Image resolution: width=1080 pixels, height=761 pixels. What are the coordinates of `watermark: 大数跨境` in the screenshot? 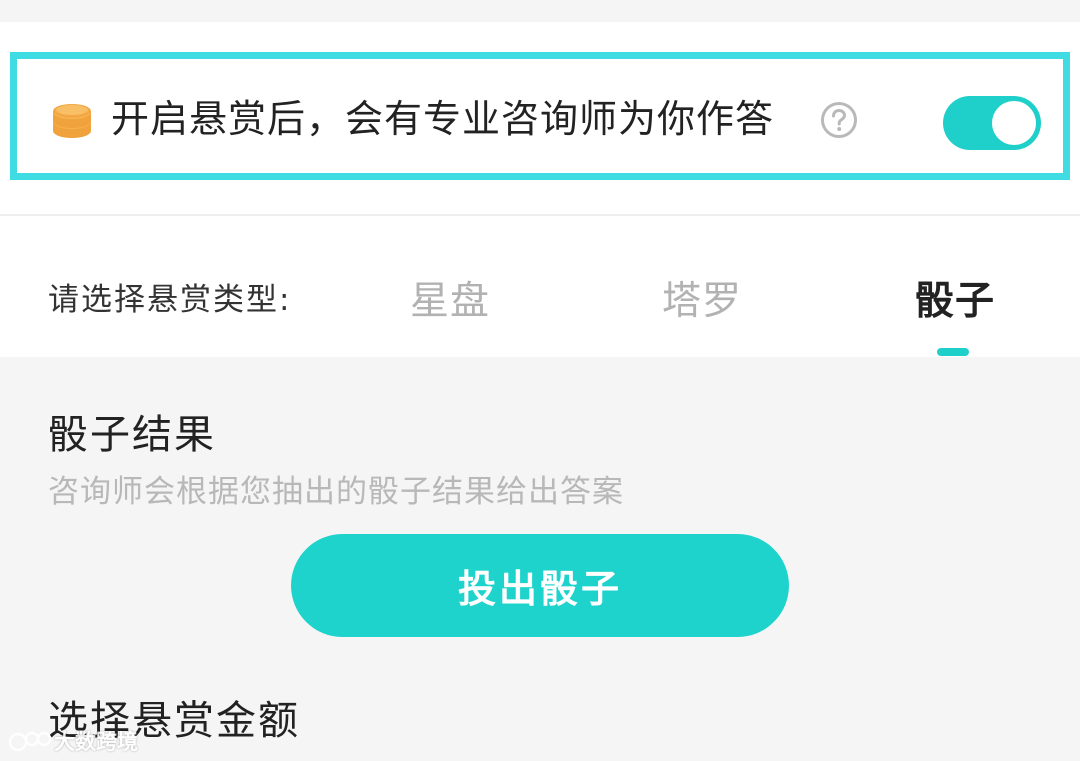 It's located at (73, 741).